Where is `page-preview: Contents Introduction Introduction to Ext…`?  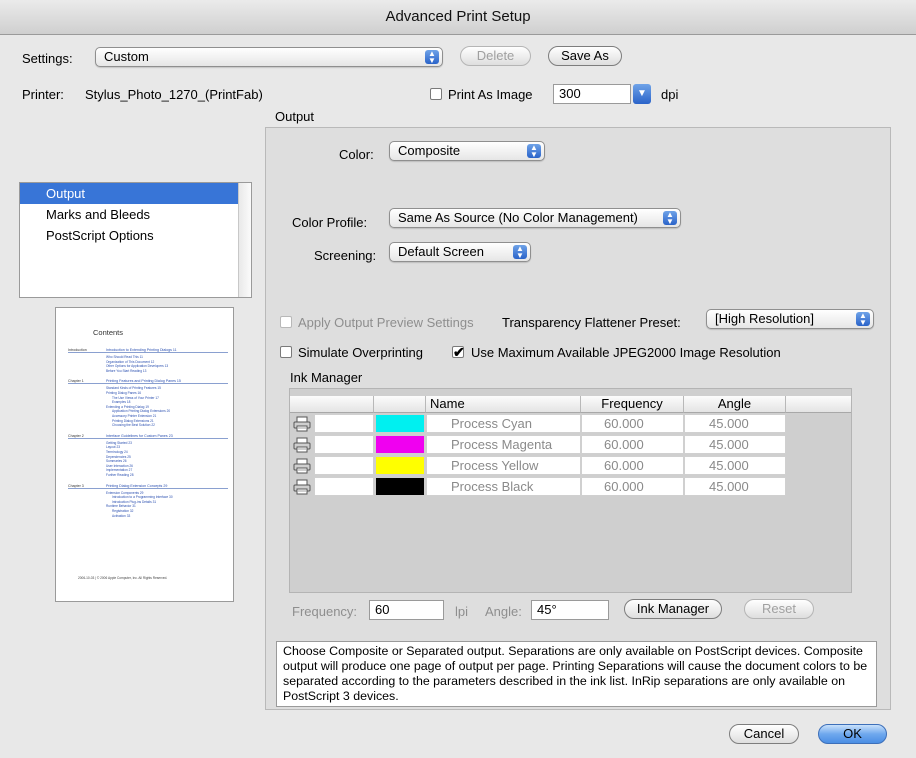 page-preview: Contents Introduction Introduction to Ext… is located at coordinates (144, 454).